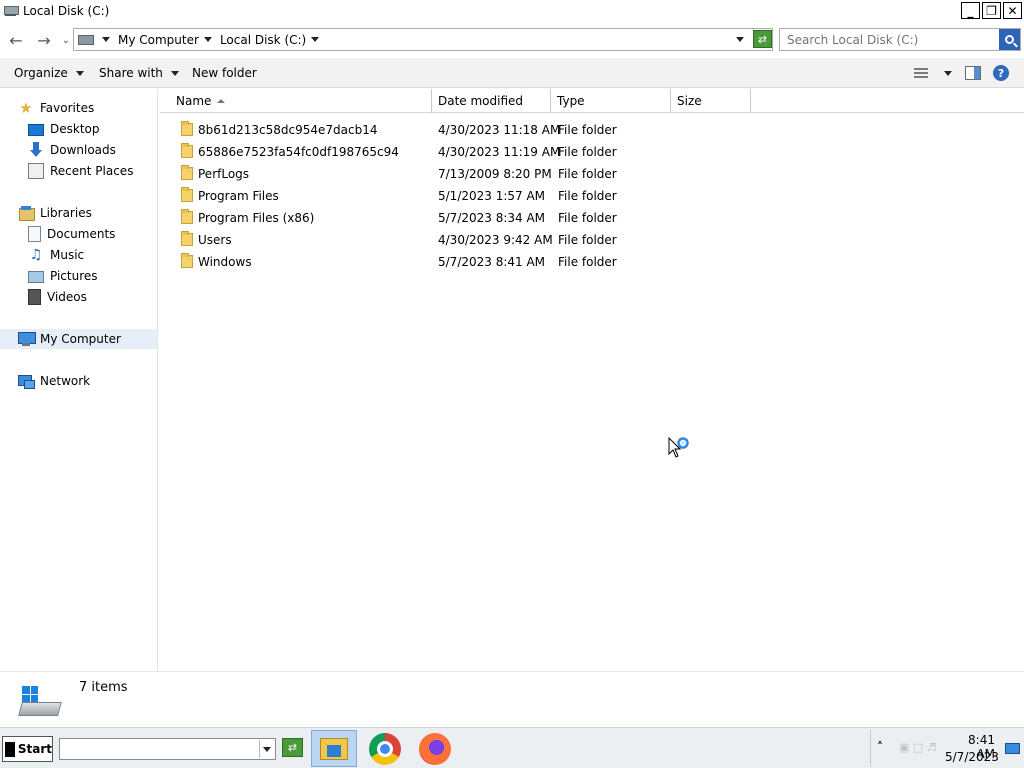  Describe the element at coordinates (298, 152) in the screenshot. I see `file-name: 65886e7523fa54fc0df198765c94` at that location.